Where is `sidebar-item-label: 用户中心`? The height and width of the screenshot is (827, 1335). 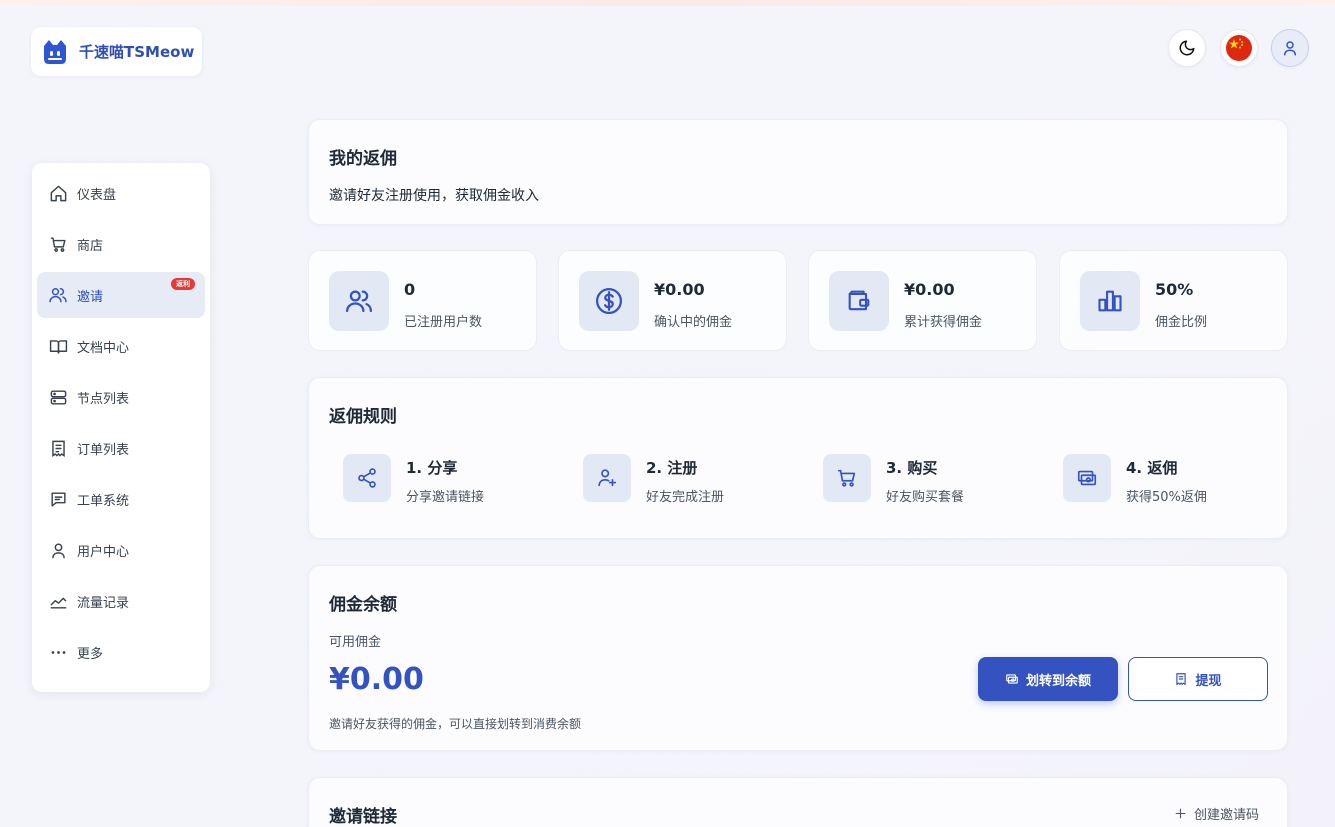 sidebar-item-label: 用户中心 is located at coordinates (103, 552).